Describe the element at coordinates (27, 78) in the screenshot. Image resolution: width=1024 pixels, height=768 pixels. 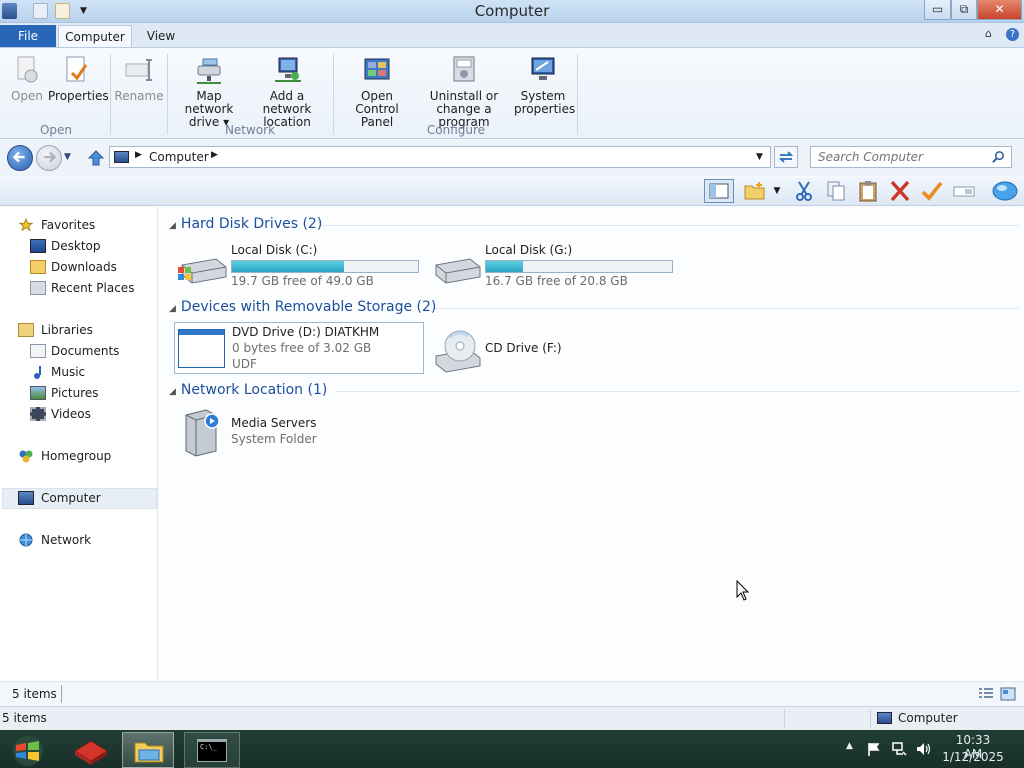
I see `open-button: Open` at that location.